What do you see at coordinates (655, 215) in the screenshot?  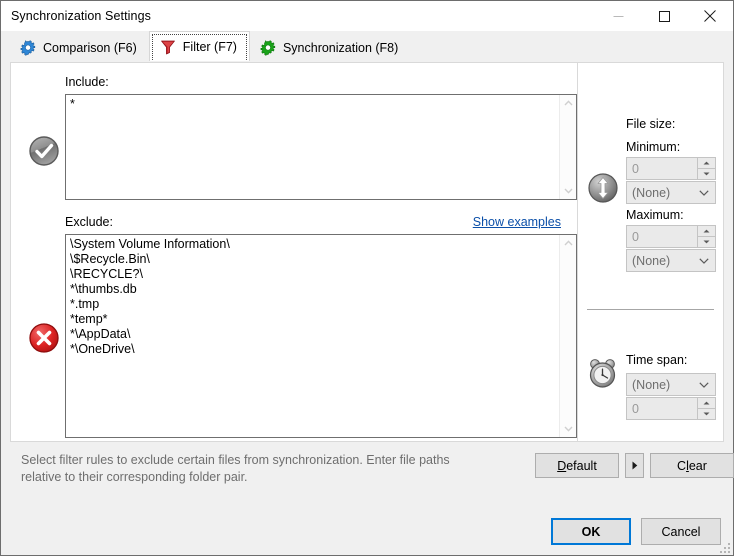 I see `maximum-label: Maximum:` at bounding box center [655, 215].